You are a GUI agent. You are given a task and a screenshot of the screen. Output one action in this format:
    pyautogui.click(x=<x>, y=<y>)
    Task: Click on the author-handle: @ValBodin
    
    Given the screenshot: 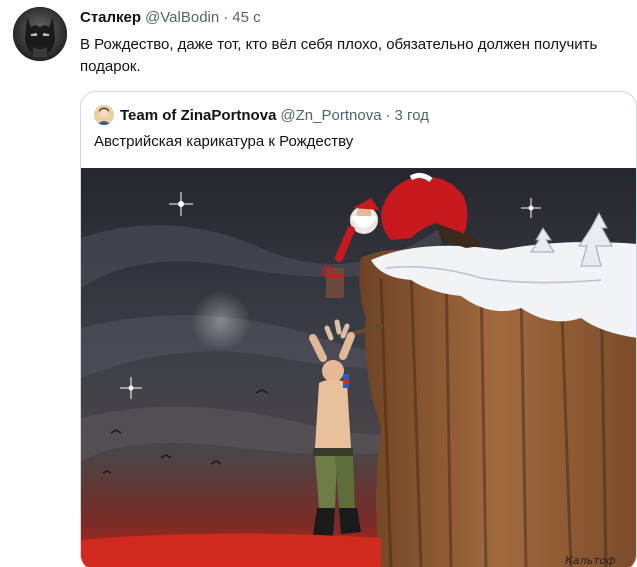 What is the action you would take?
    pyautogui.click(x=182, y=17)
    